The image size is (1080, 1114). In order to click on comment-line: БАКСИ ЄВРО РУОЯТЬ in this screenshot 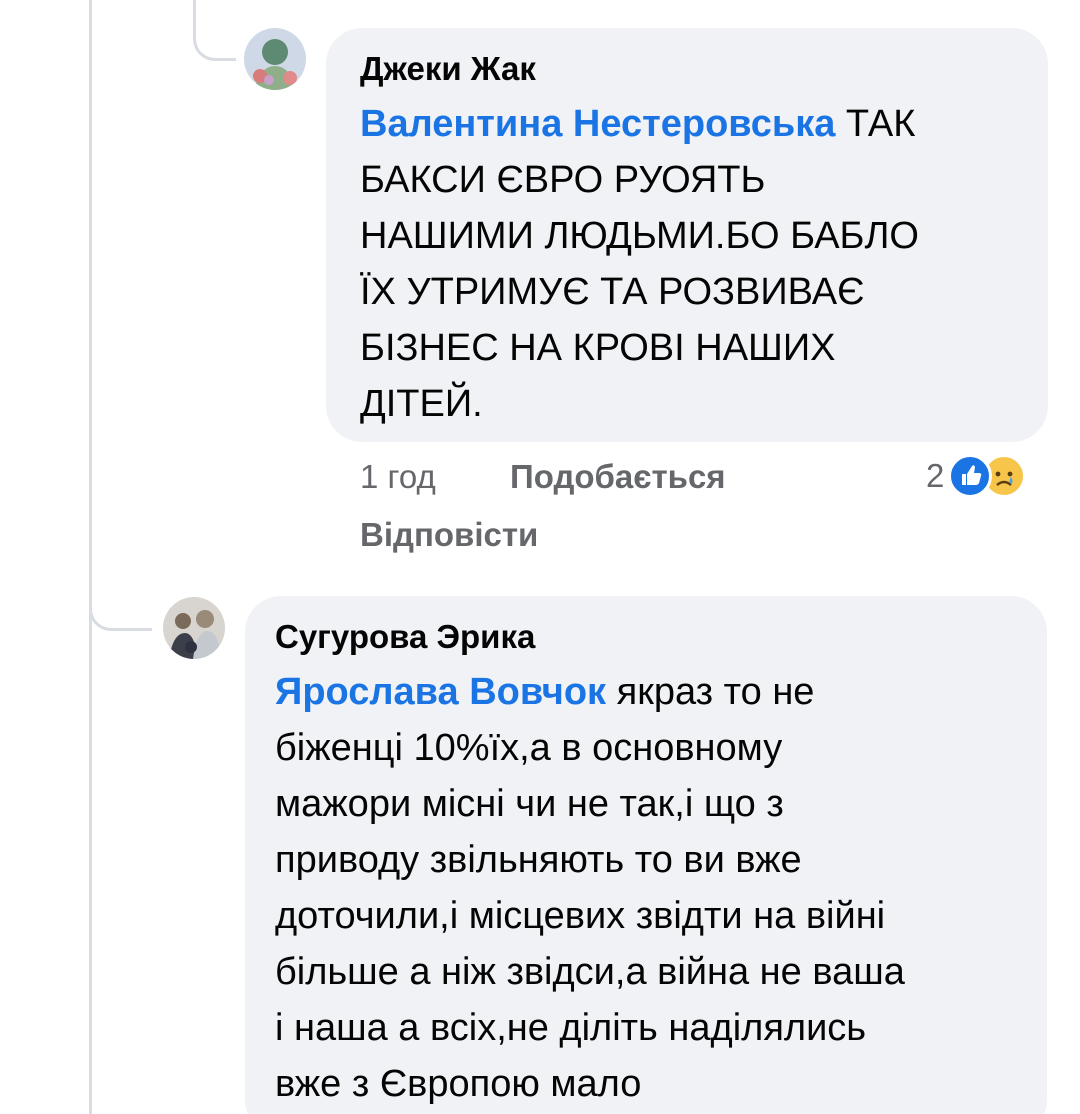, I will do `click(563, 180)`.